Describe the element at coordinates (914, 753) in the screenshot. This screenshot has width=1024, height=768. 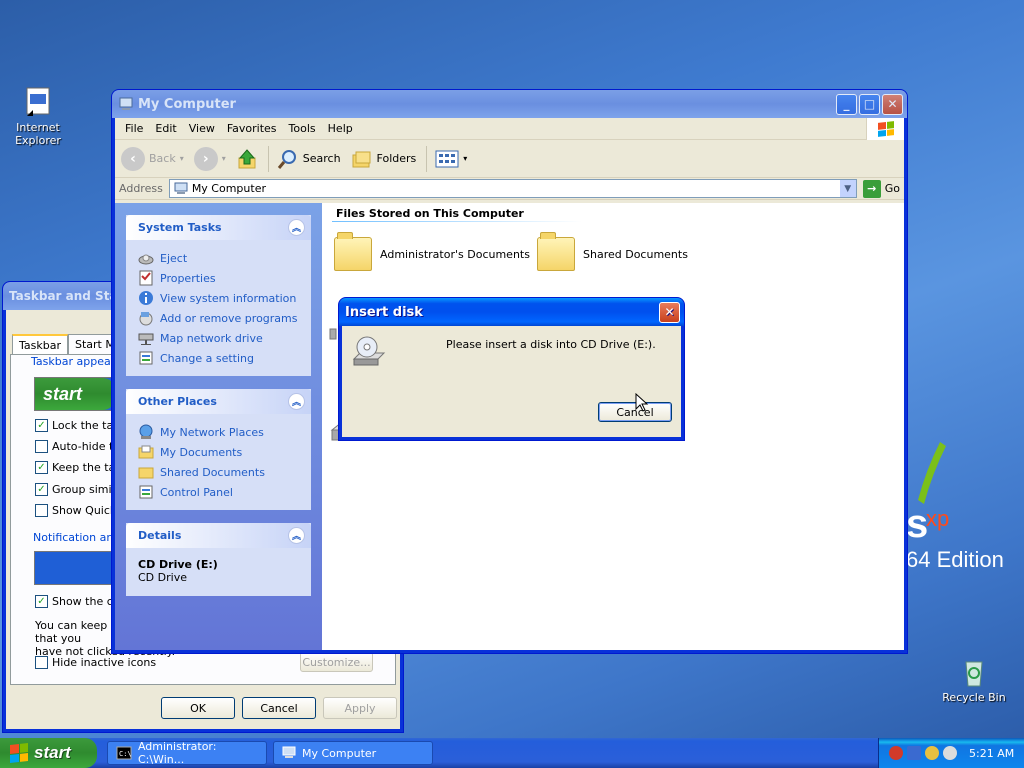
I see `network-icon` at that location.